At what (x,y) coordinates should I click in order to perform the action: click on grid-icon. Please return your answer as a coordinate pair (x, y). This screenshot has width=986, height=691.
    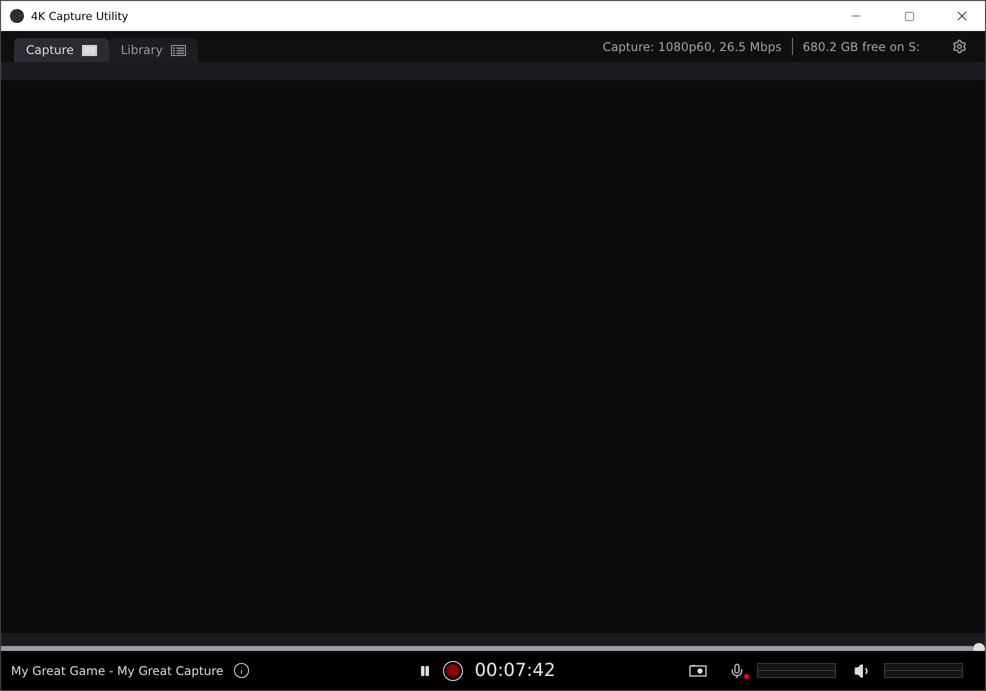
    Looking at the image, I should click on (178, 50).